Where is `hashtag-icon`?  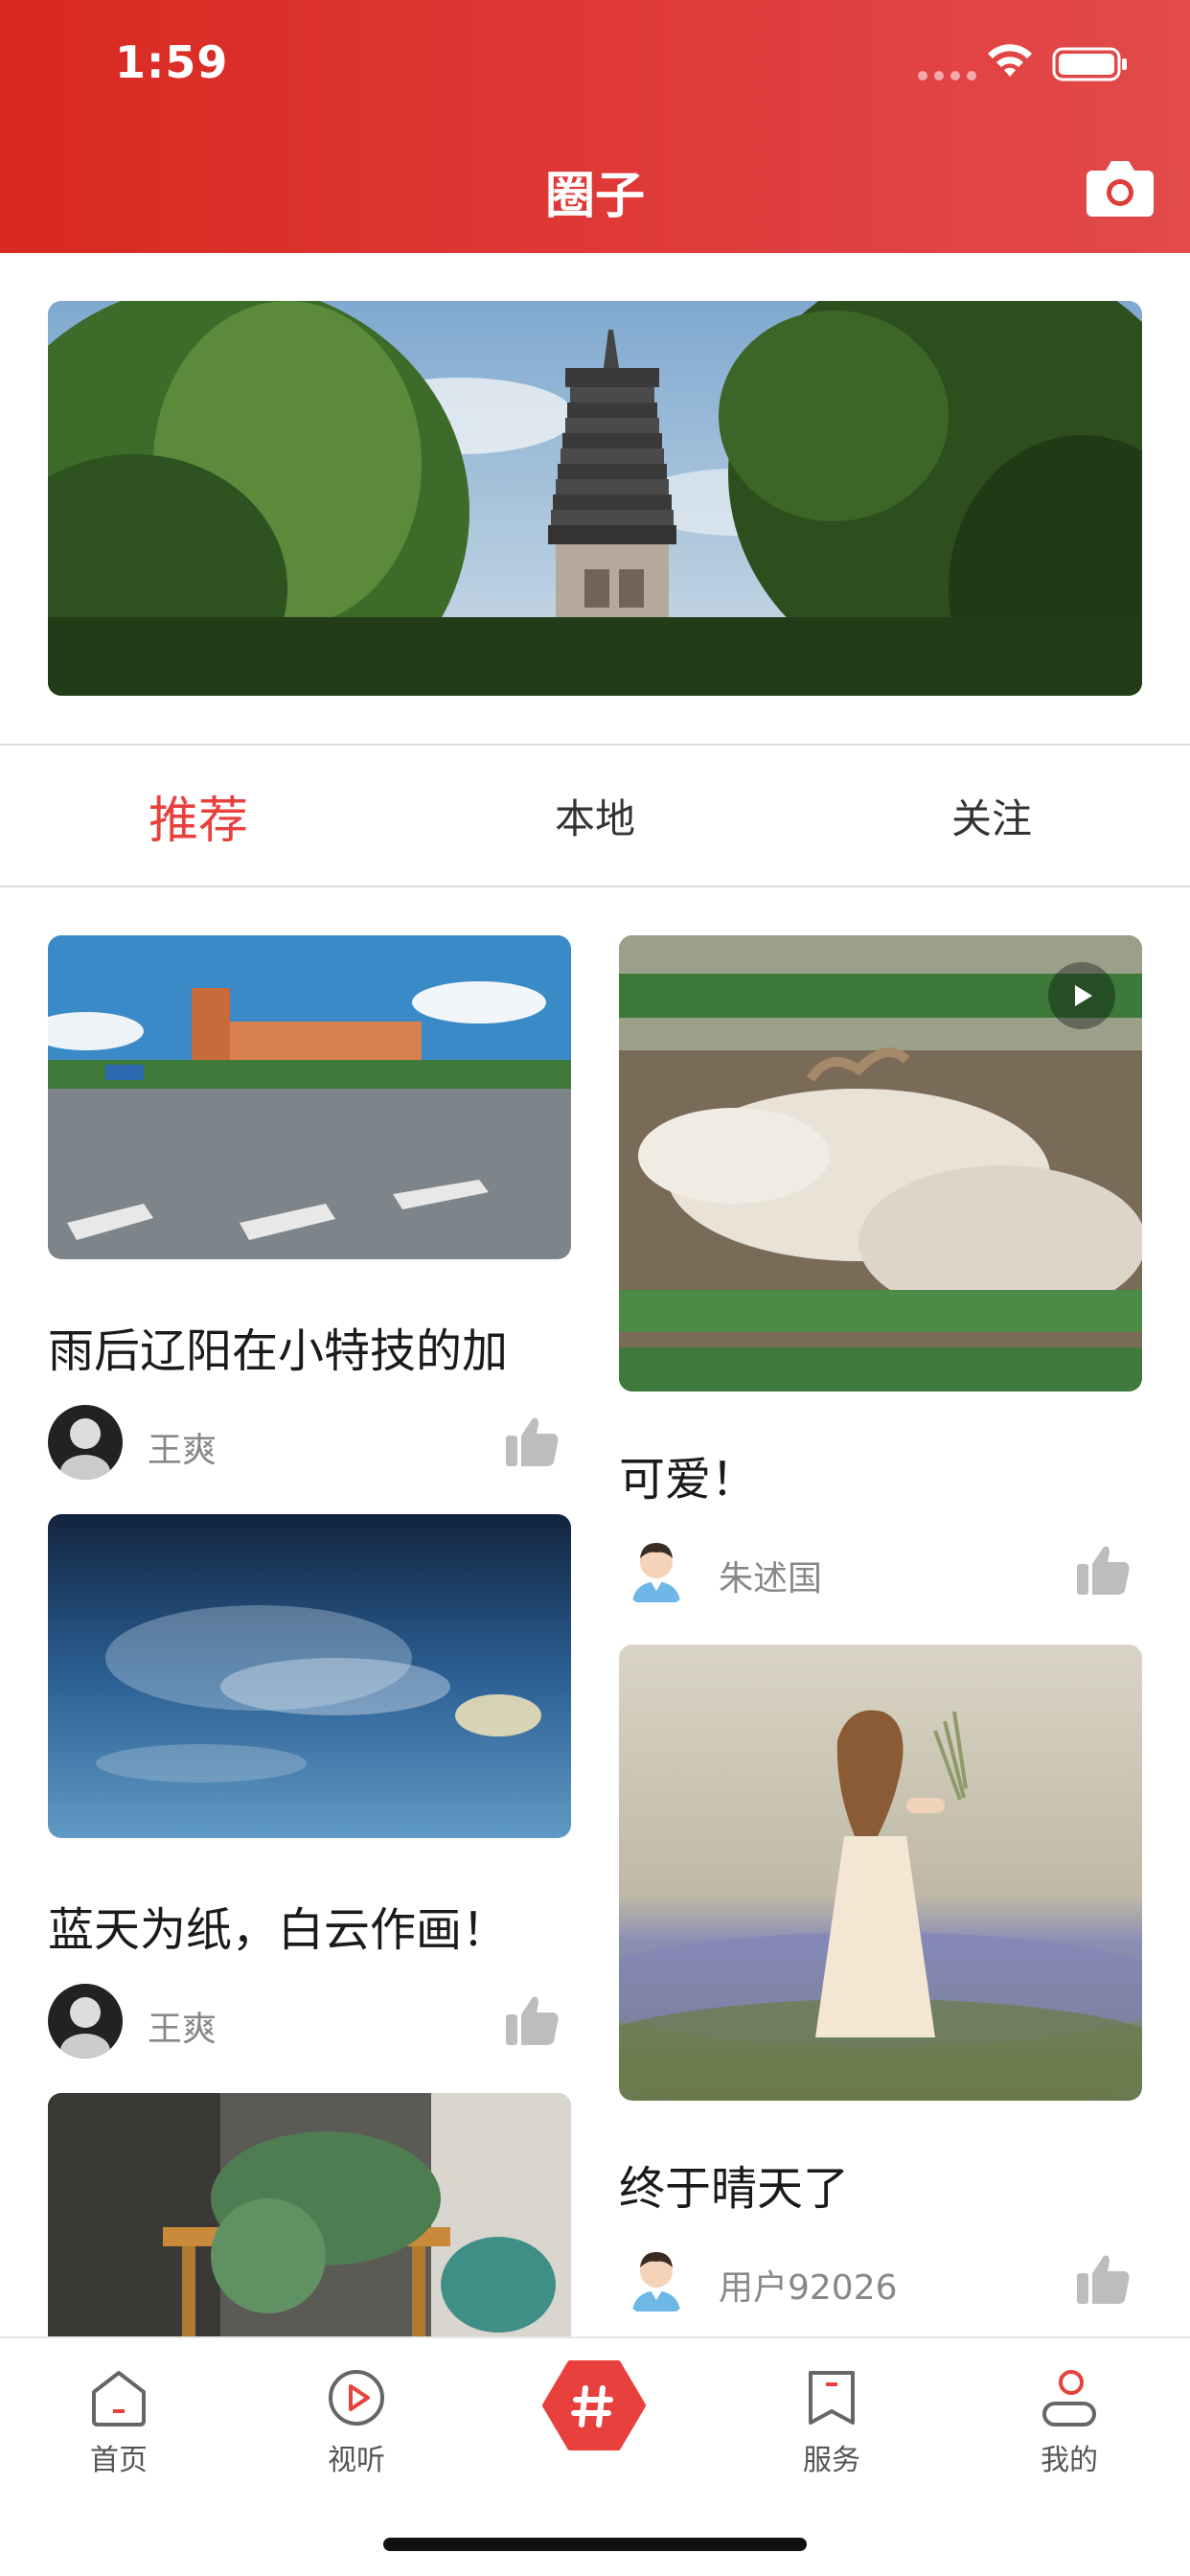
hashtag-icon is located at coordinates (594, 2405).